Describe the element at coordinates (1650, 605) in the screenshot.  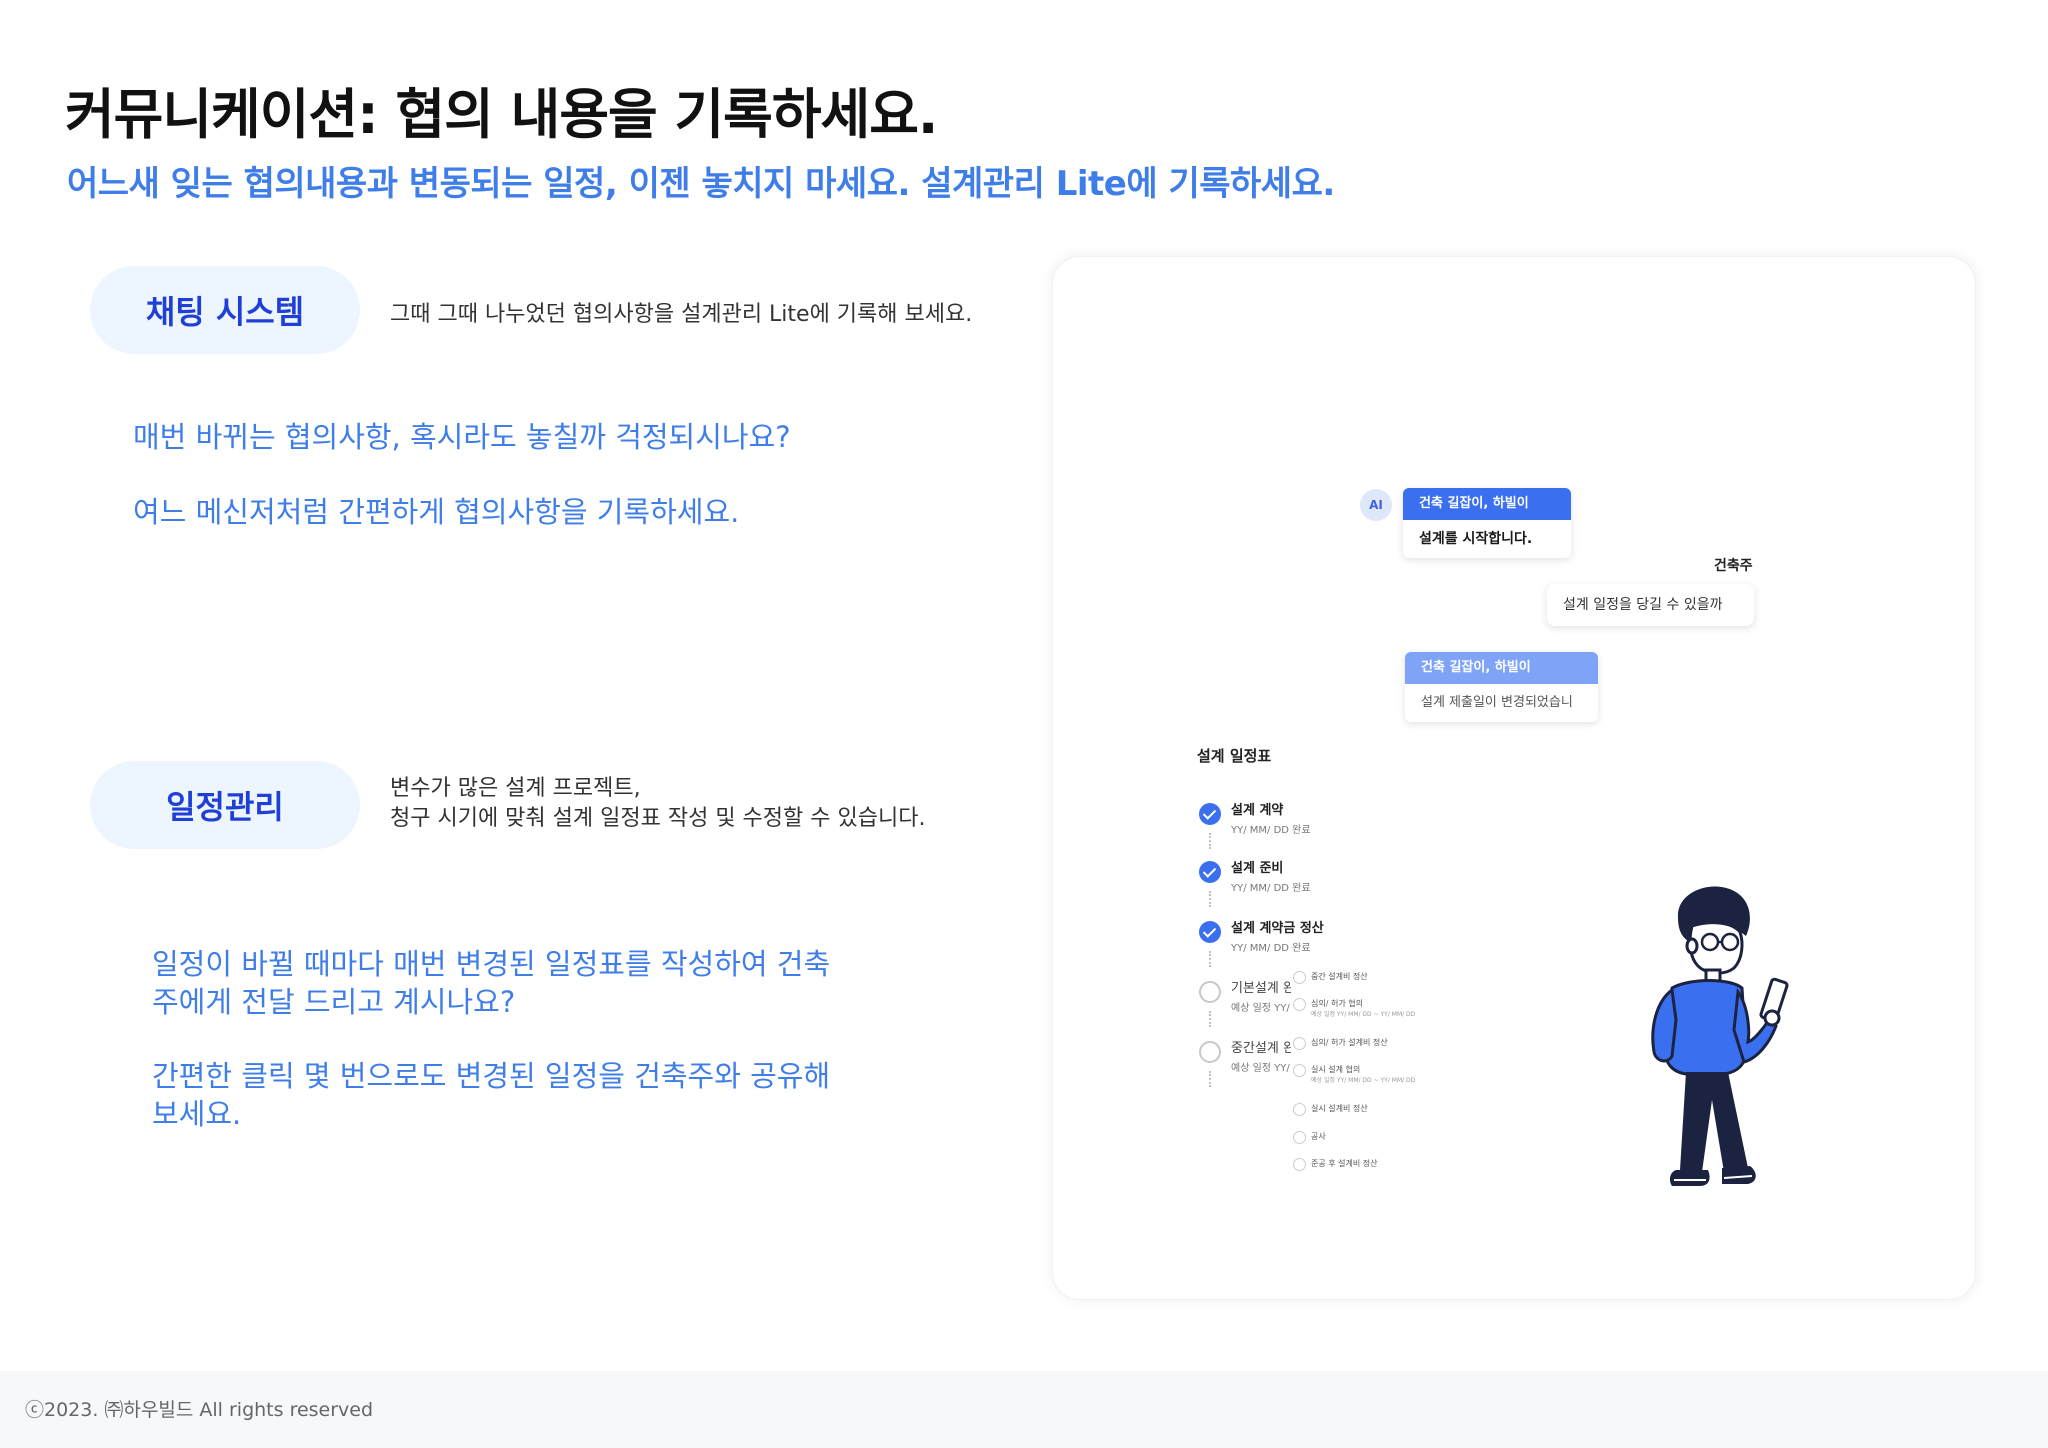
I see `chat-bubble-client: 설계 일정을 당길 수 있을까요?` at that location.